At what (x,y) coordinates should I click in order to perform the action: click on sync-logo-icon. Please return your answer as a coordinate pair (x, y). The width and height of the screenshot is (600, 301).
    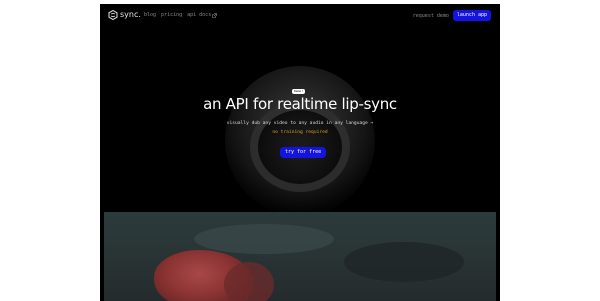
    Looking at the image, I should click on (113, 15).